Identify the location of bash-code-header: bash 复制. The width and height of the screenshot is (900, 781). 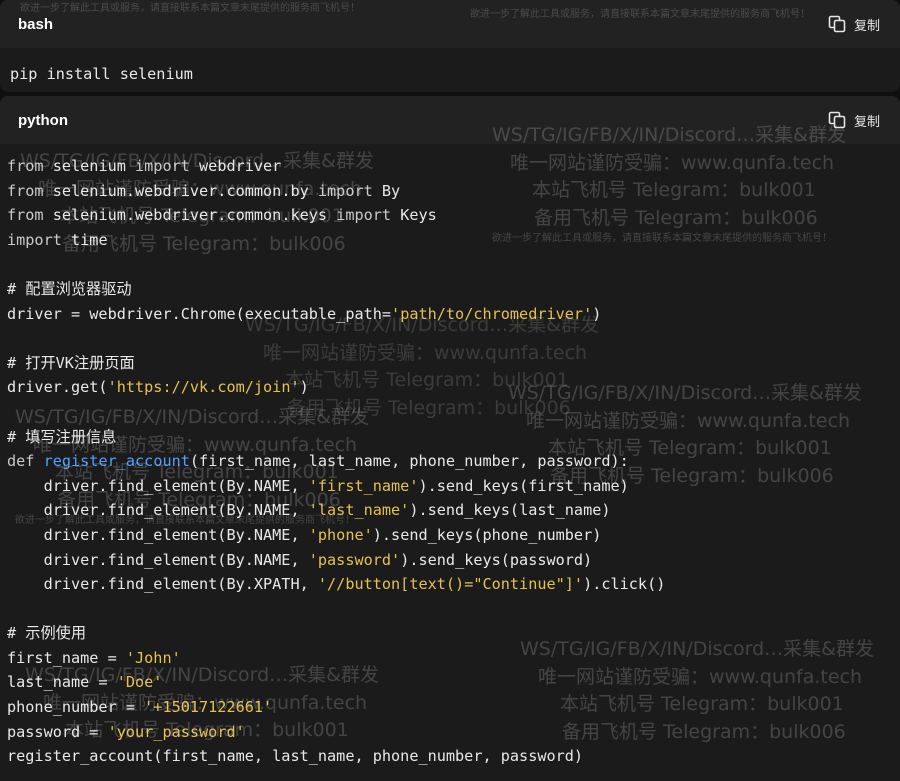
(450, 24).